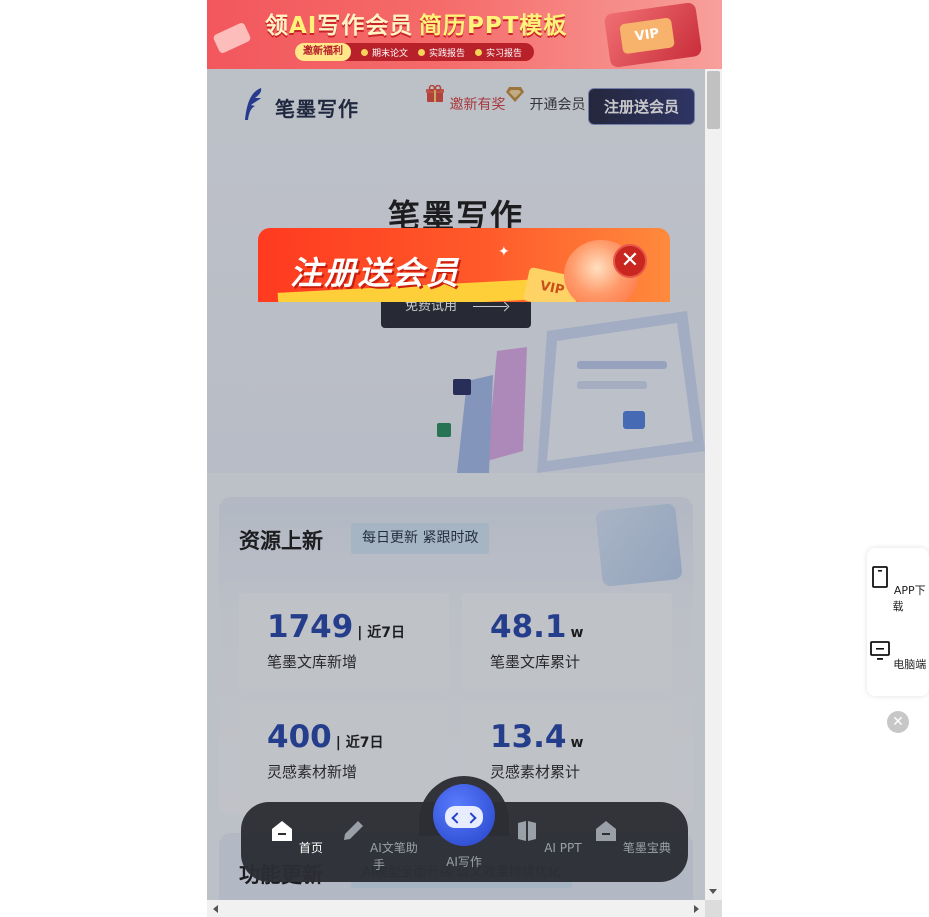 This screenshot has width=929, height=917. What do you see at coordinates (504, 252) in the screenshot?
I see `sparkle-icon: ✦` at bounding box center [504, 252].